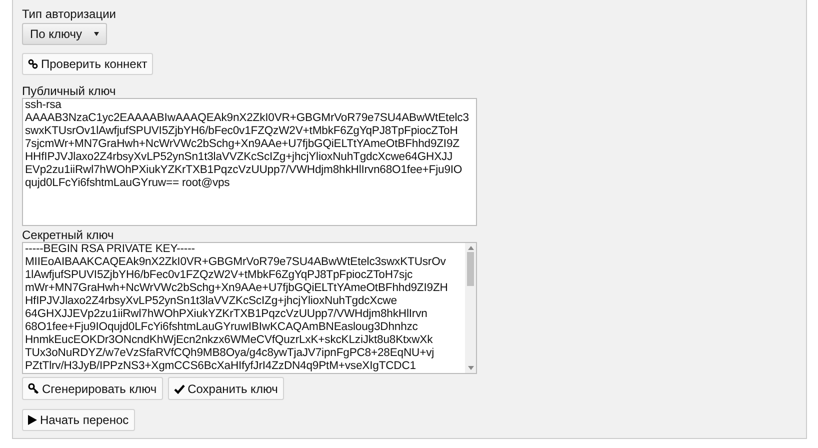  I want to click on scroll-thumb, so click(470, 269).